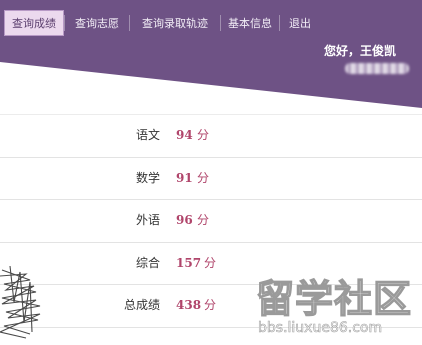 The width and height of the screenshot is (422, 345). What do you see at coordinates (334, 298) in the screenshot?
I see `watermark-logo-text: 留学社区` at bounding box center [334, 298].